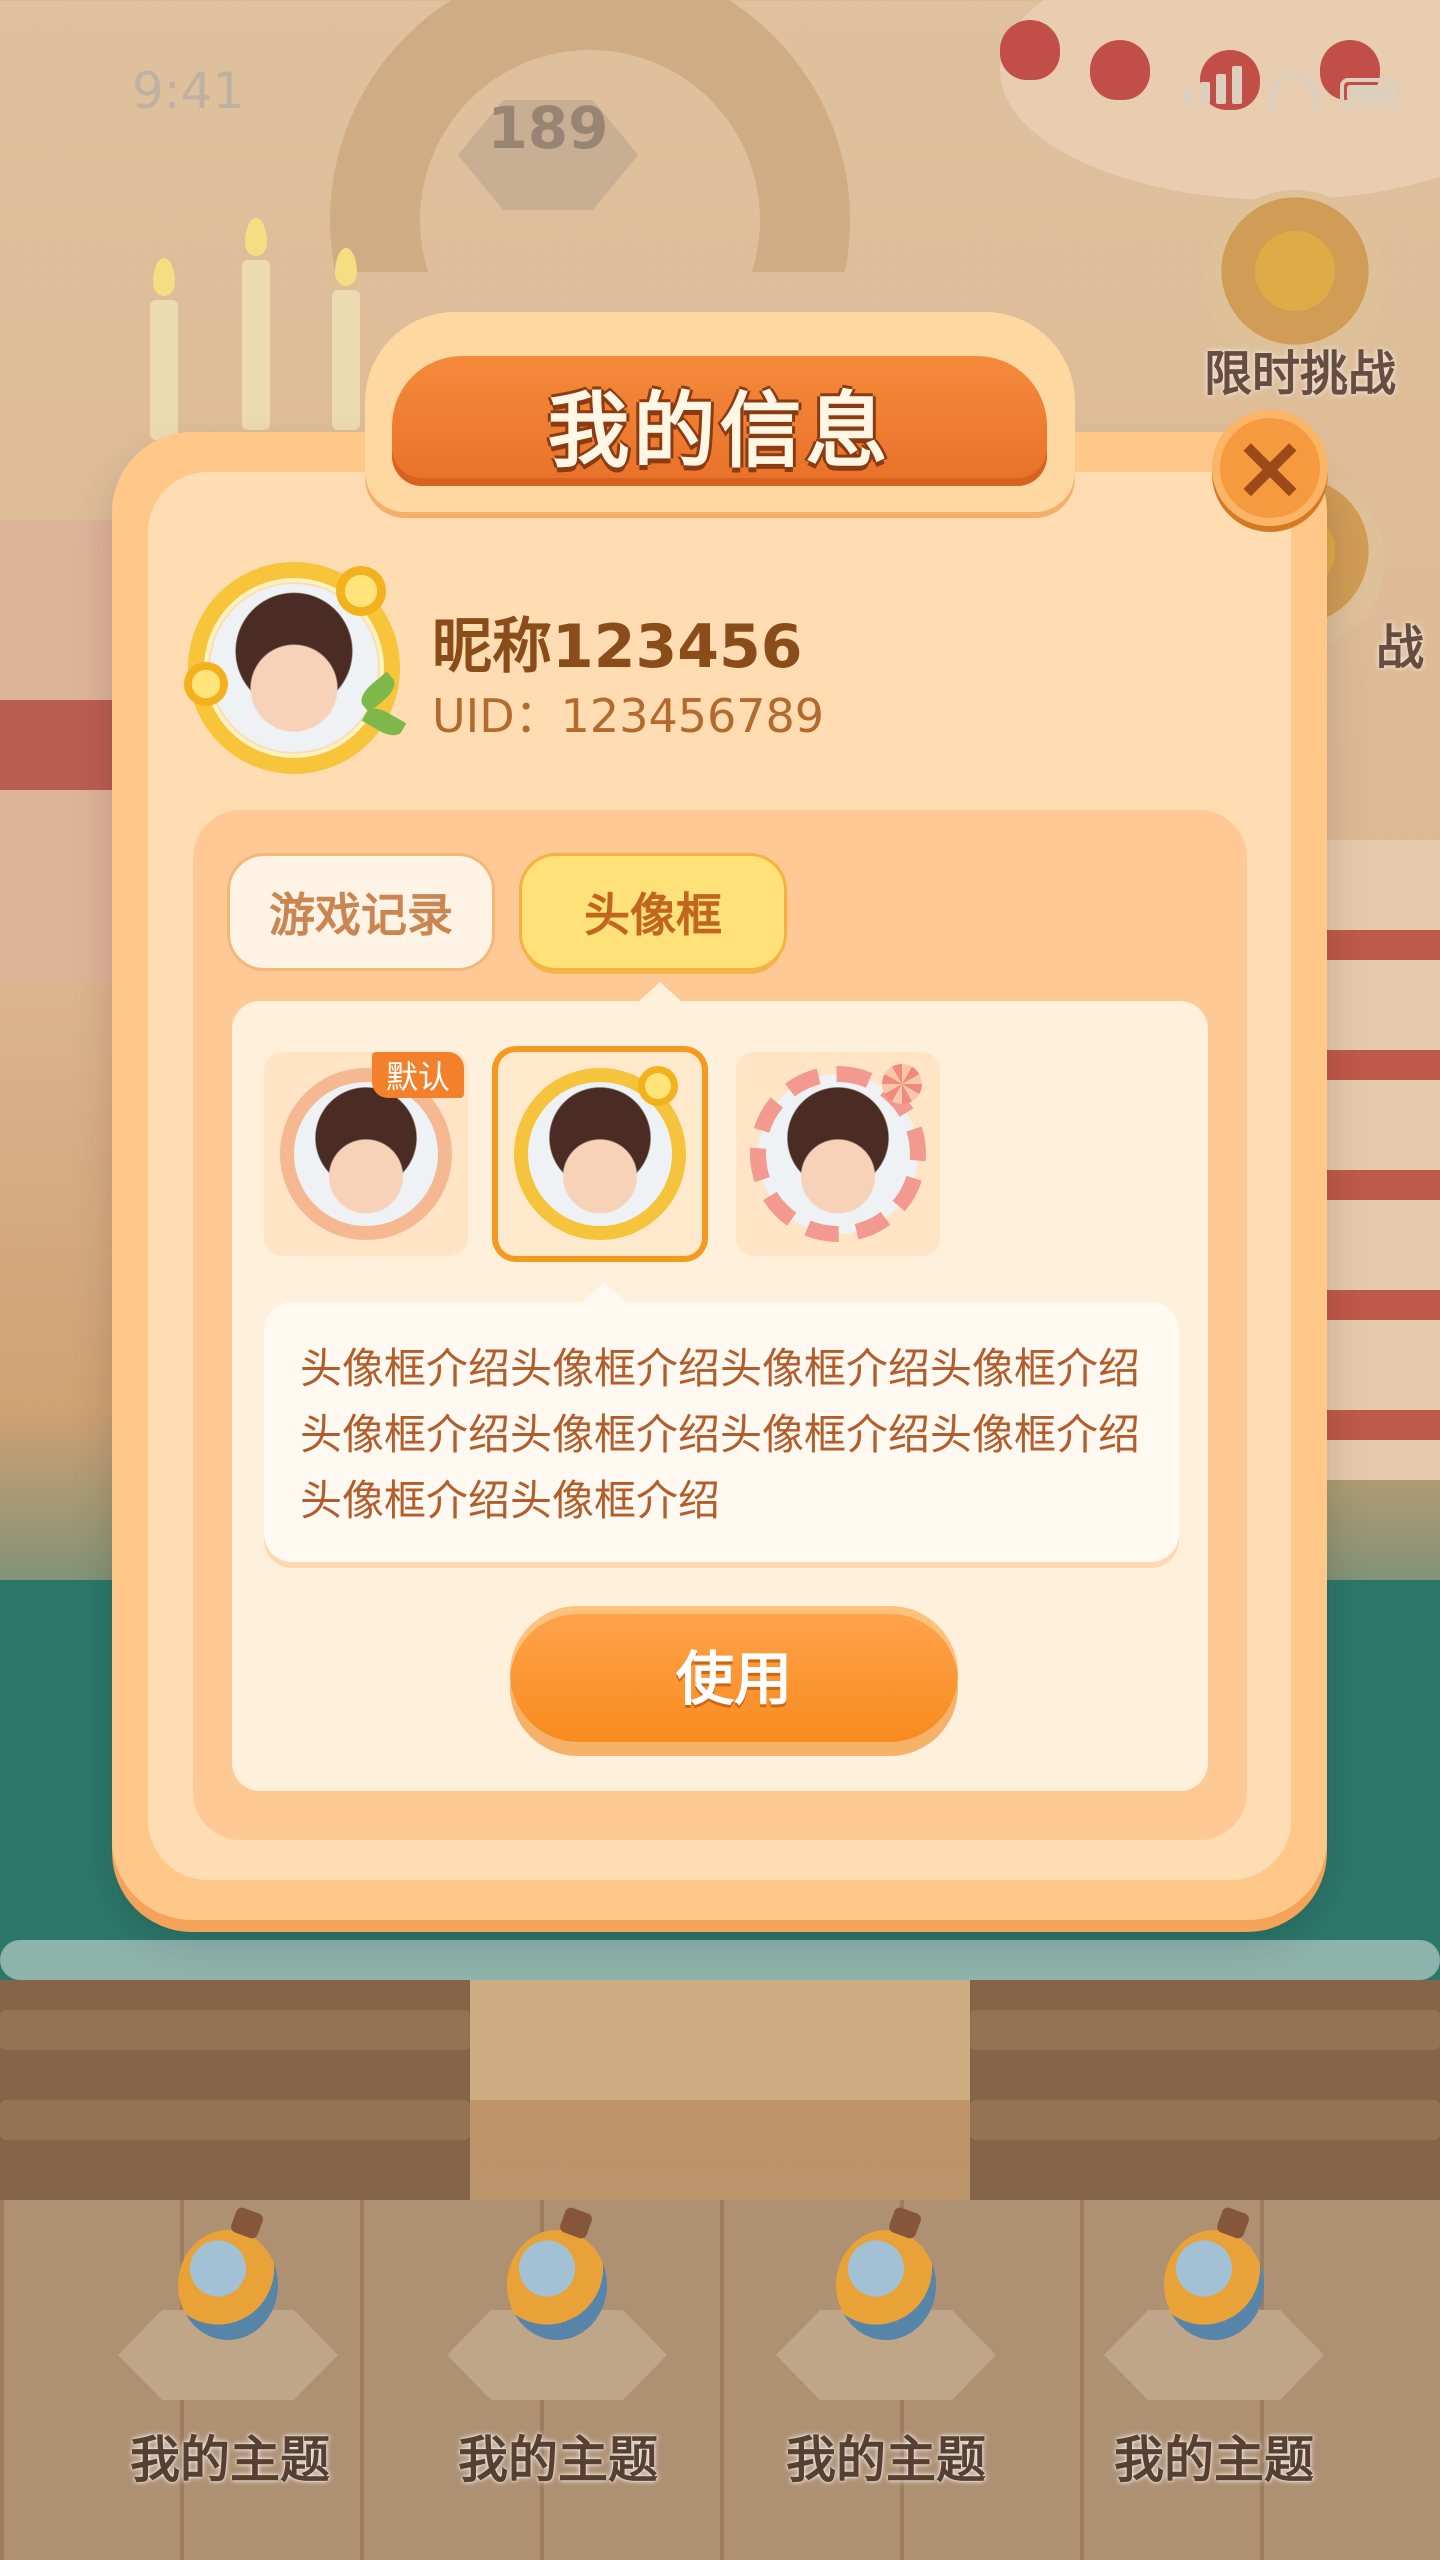  What do you see at coordinates (418, 1075) in the screenshot?
I see `default-badge: 默认` at bounding box center [418, 1075].